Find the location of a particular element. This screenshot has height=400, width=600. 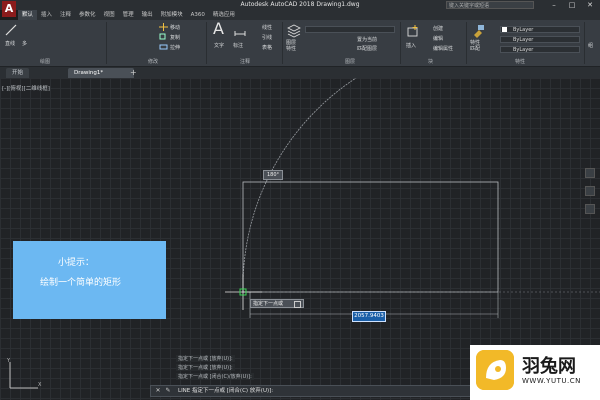

panel-title-modify: 修改 is located at coordinates (153, 62).